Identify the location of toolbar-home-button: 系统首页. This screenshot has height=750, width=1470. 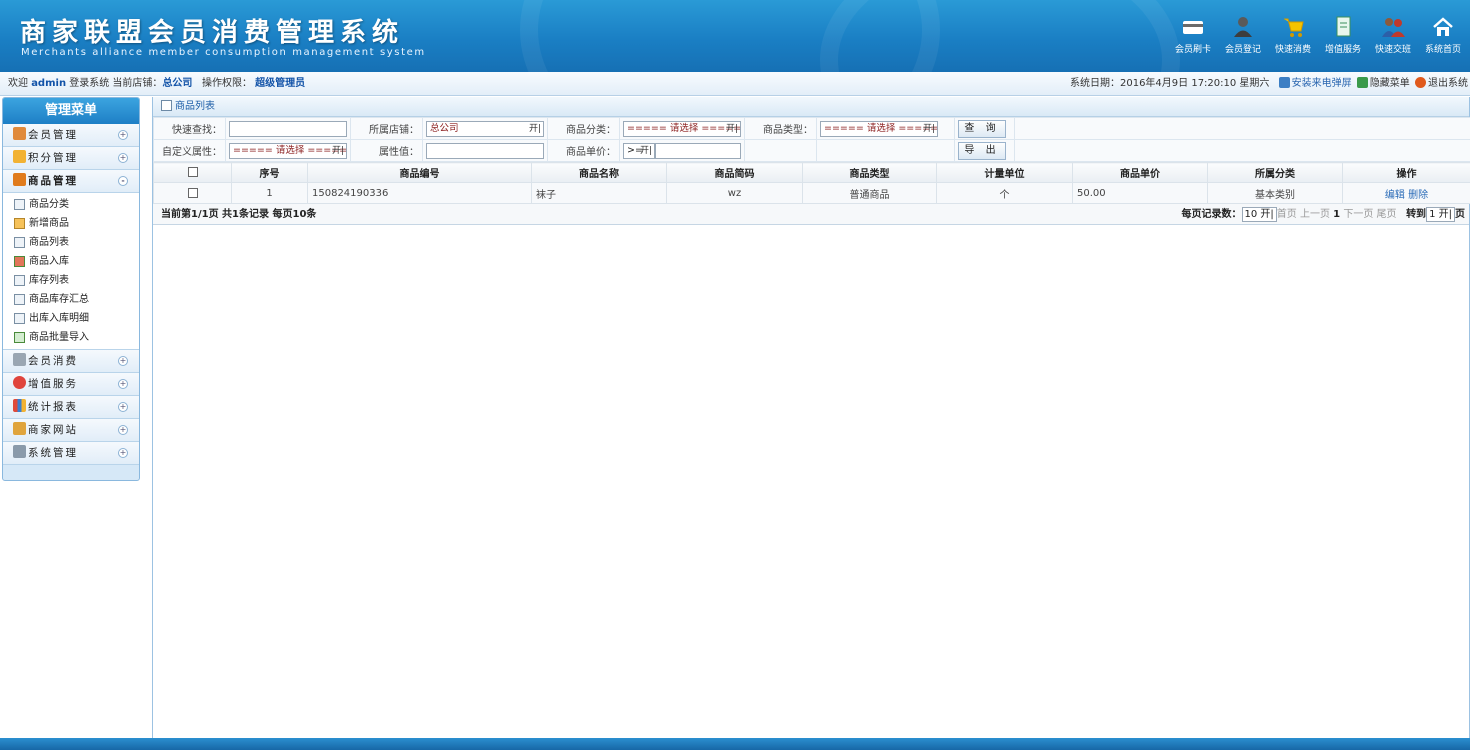
(1443, 34).